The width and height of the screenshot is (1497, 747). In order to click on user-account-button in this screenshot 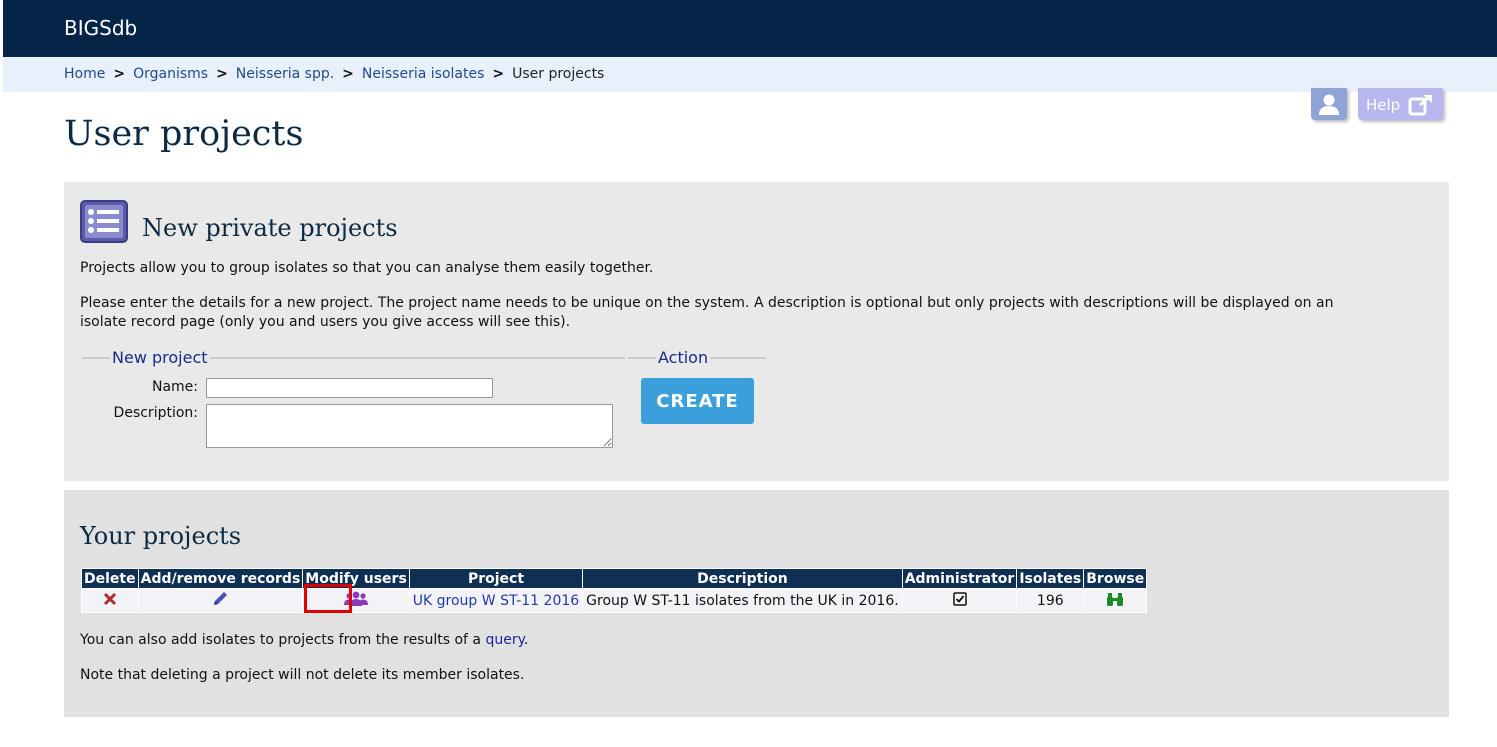, I will do `click(1329, 104)`.